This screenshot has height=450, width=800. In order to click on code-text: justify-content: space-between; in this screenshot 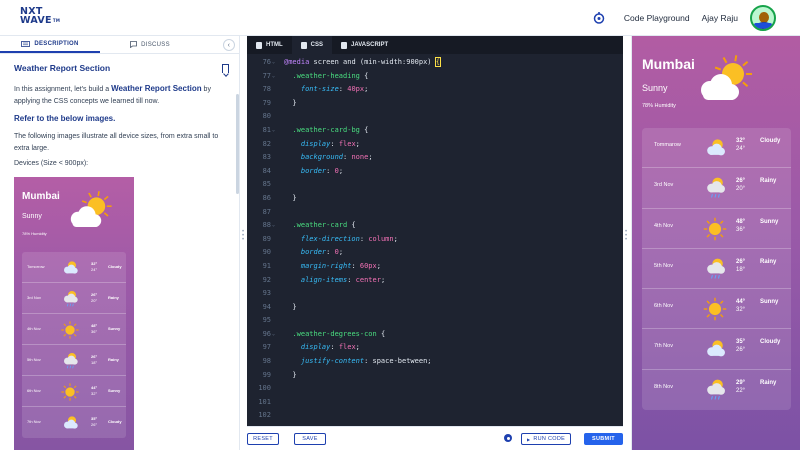, I will do `click(366, 361)`.